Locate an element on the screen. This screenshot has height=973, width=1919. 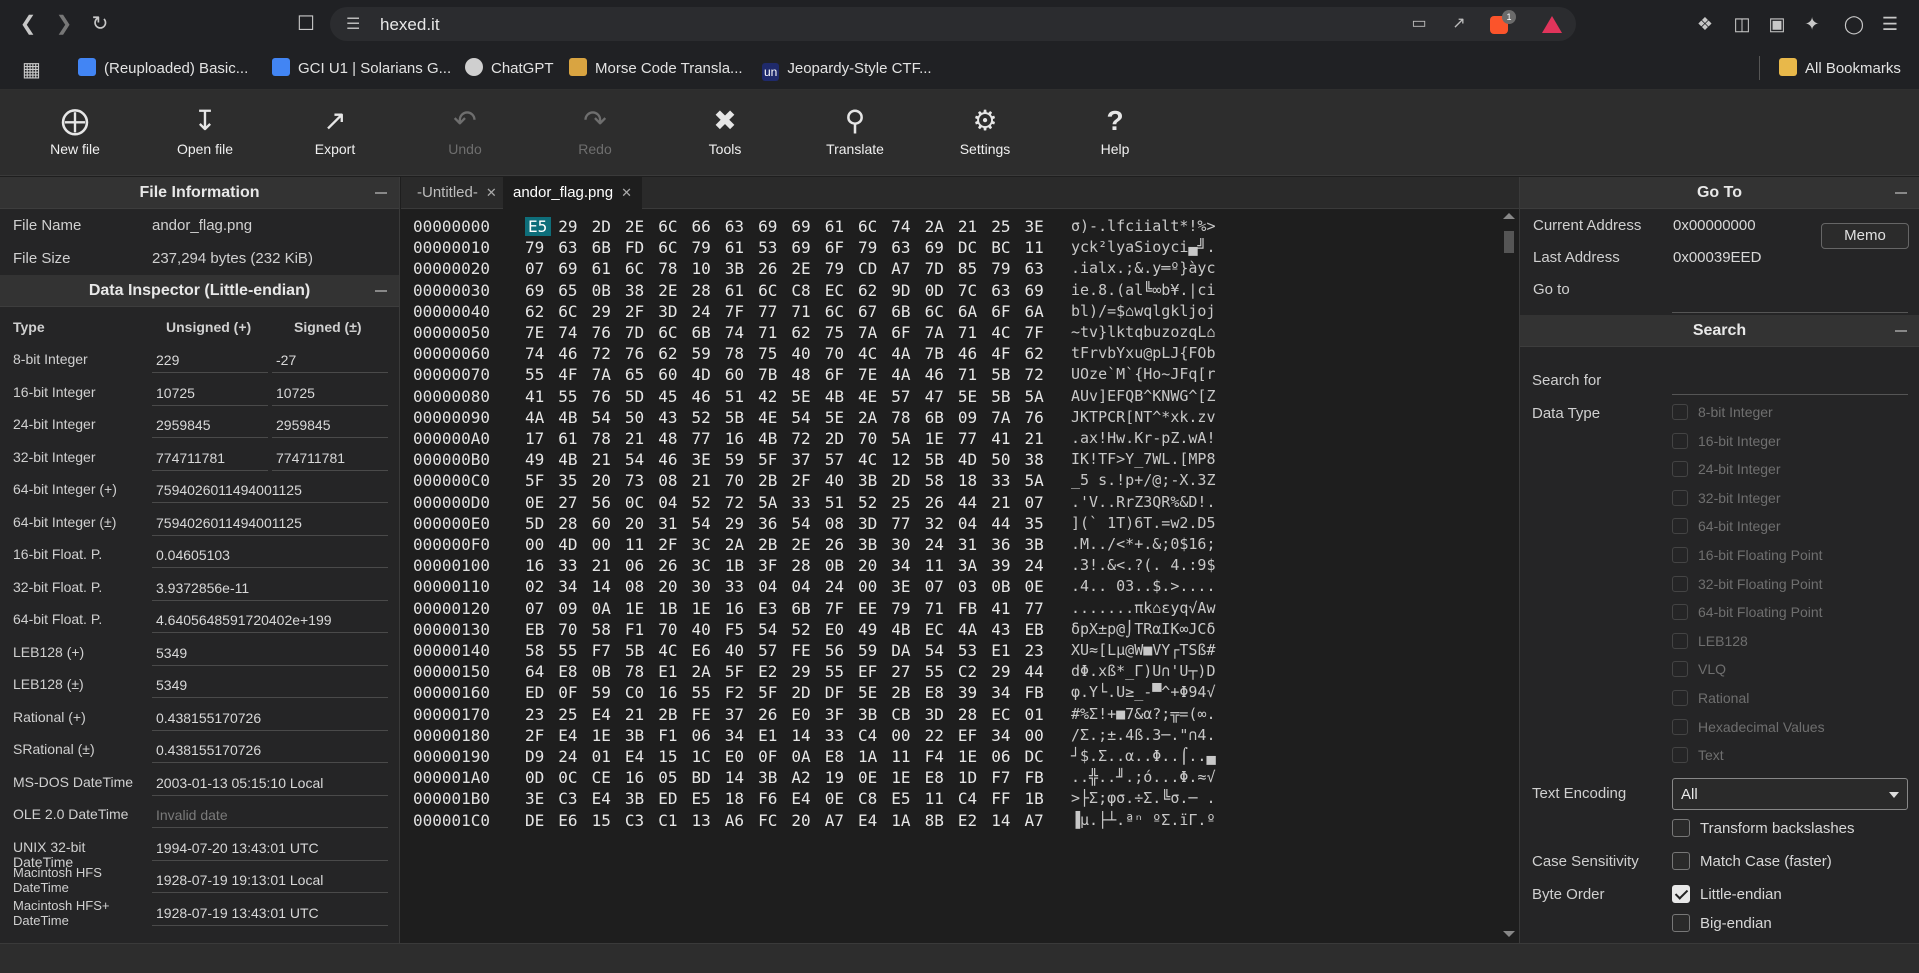
hex-byte: 2A is located at coordinates (938, 226).